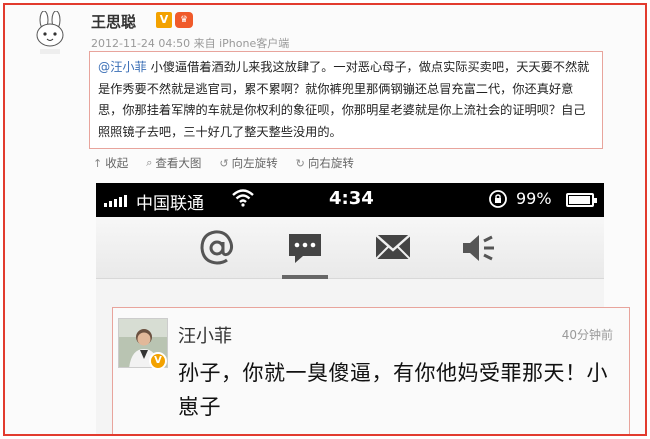 This screenshot has height=439, width=650. Describe the element at coordinates (117, 163) in the screenshot. I see `collapse-label: 收起` at that location.